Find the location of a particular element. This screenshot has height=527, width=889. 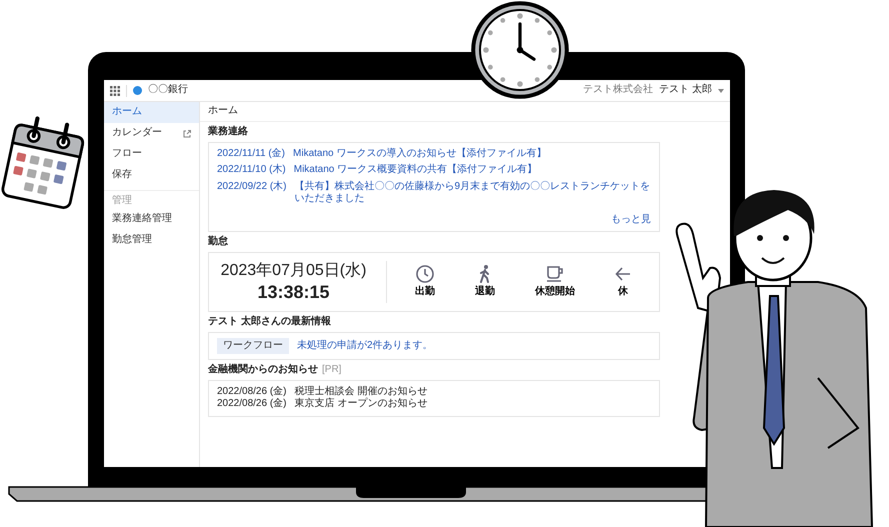

attendance-date: 2023年07月05日(水) is located at coordinates (293, 270).